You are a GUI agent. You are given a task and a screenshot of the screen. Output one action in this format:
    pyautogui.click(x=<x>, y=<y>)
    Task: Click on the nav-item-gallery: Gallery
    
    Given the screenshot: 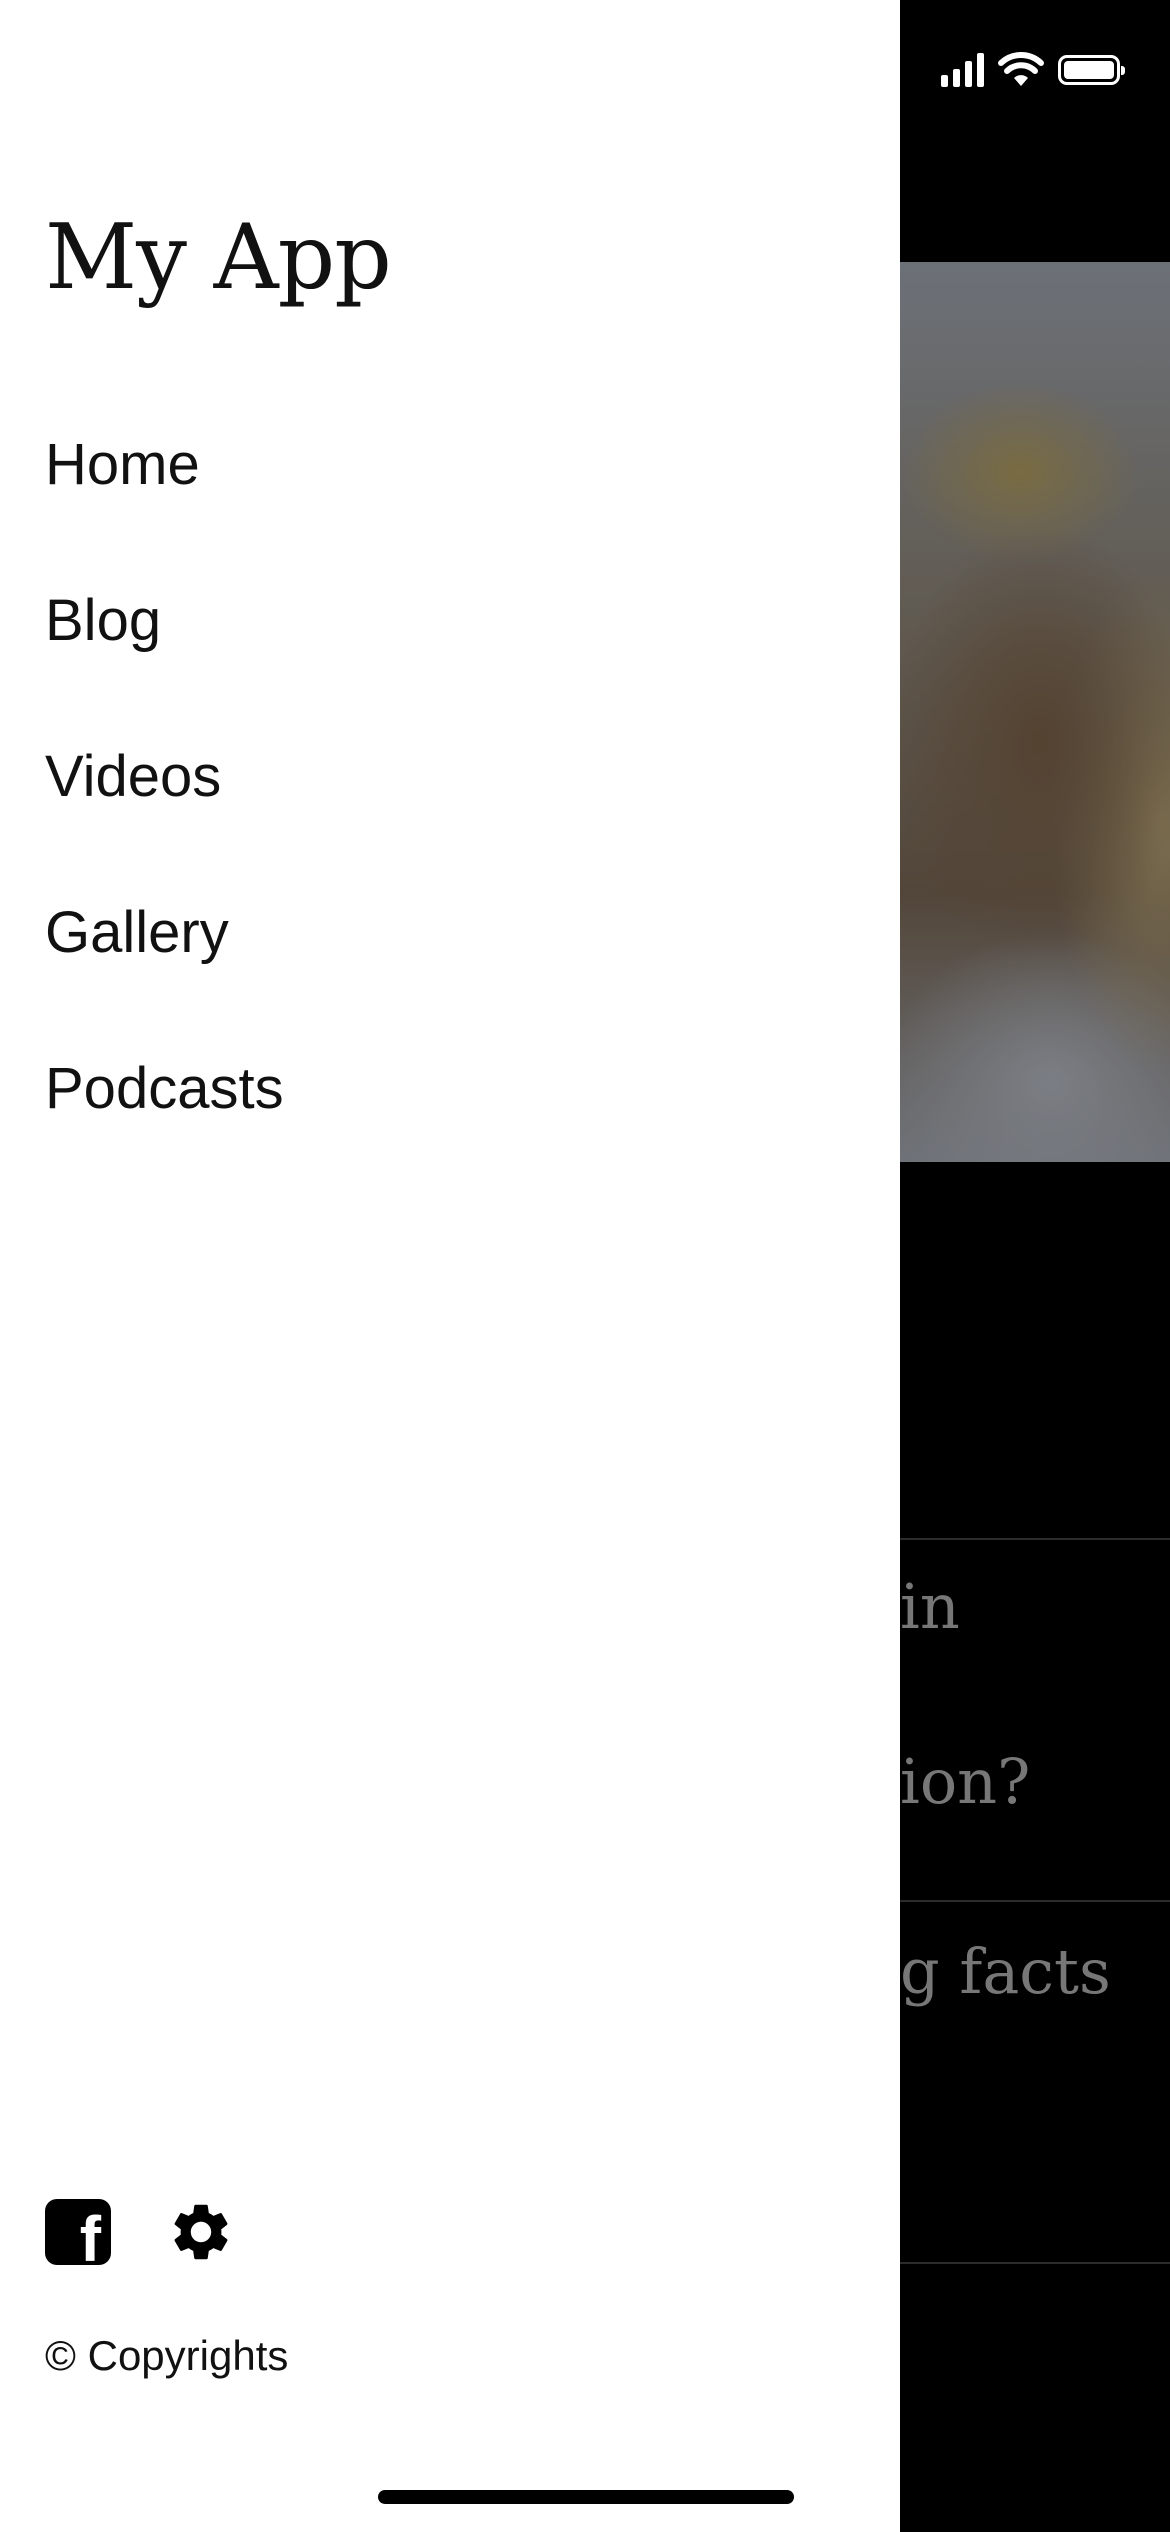 What is the action you would take?
    pyautogui.click(x=164, y=932)
    